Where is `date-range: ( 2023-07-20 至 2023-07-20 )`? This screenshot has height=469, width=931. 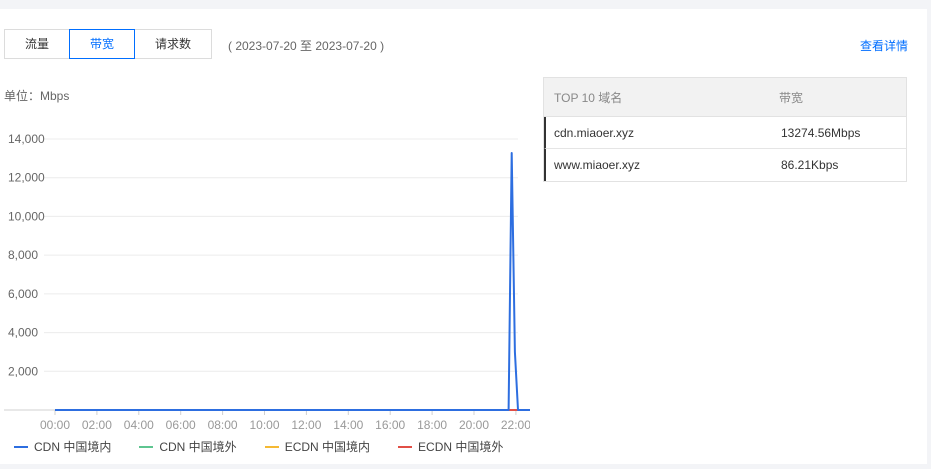
date-range: ( 2023-07-20 至 2023-07-20 ) is located at coordinates (306, 46).